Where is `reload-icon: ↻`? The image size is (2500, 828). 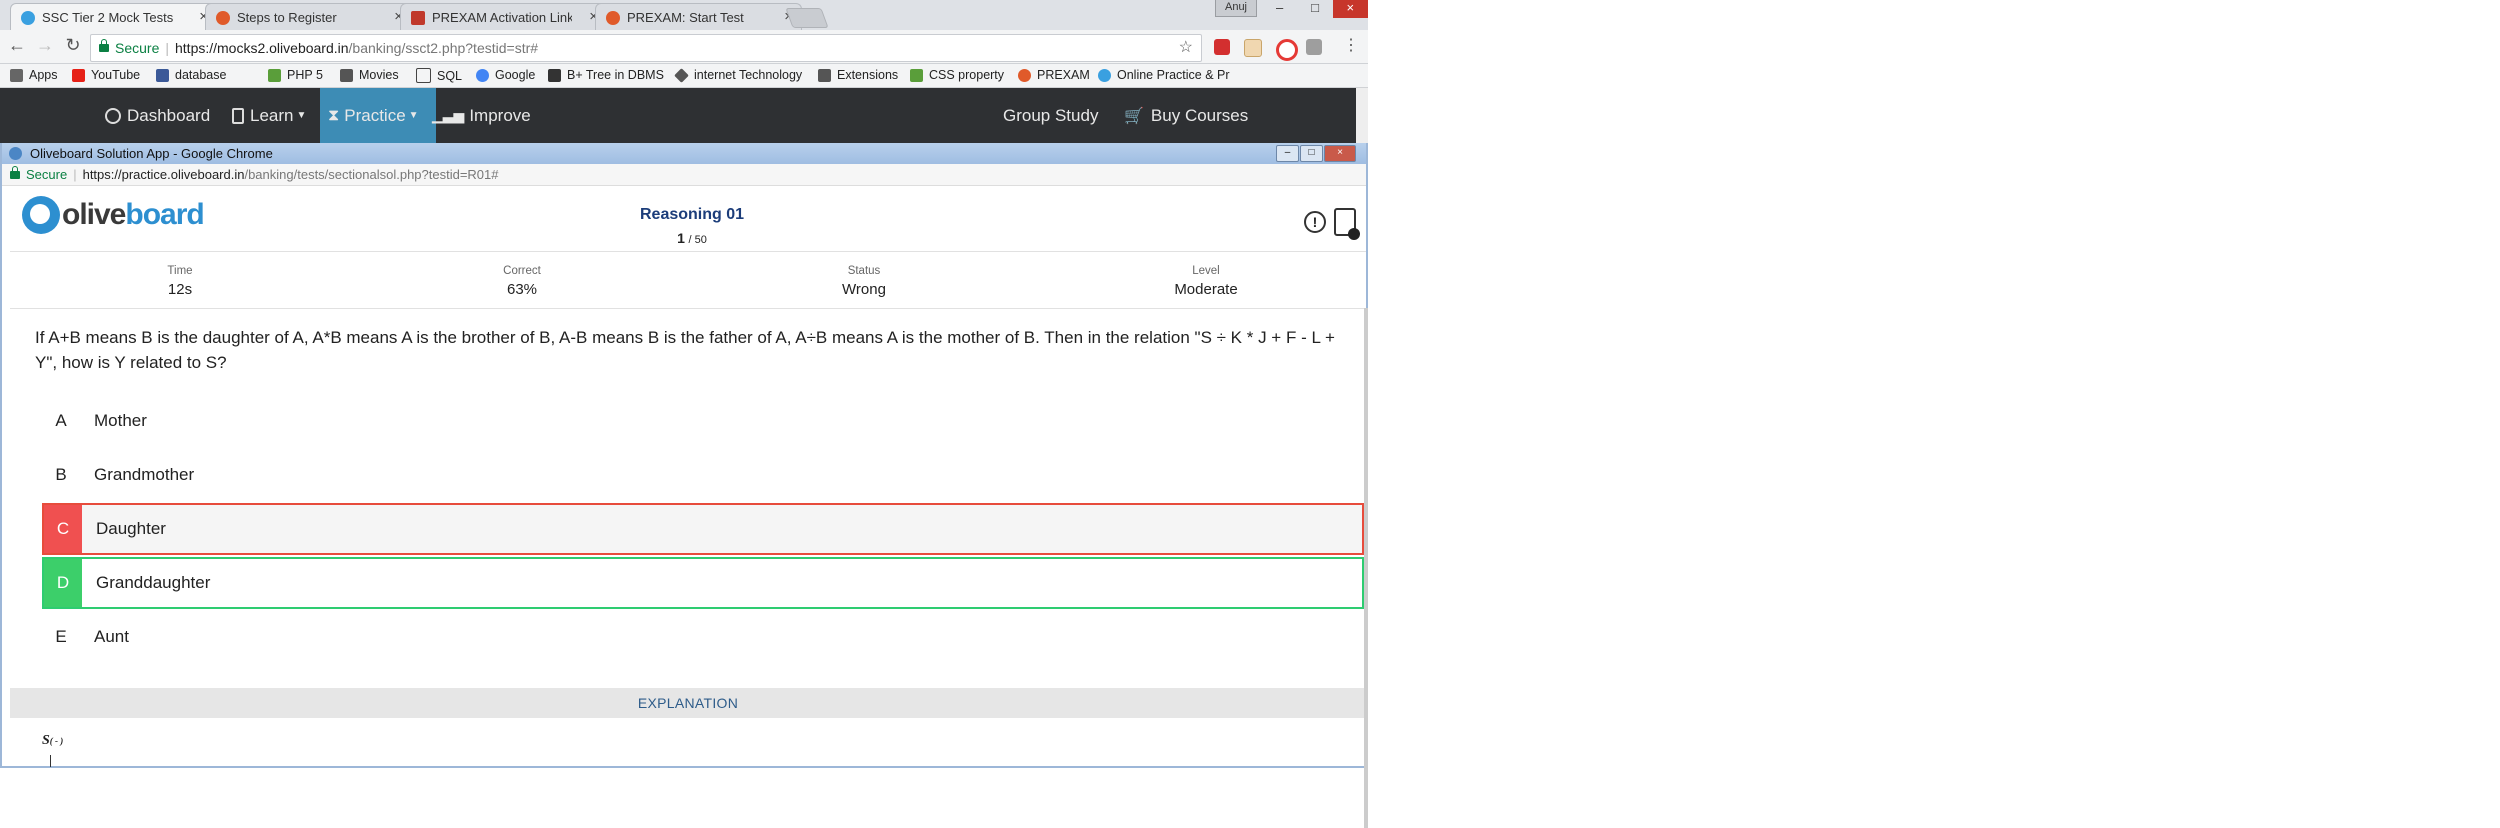
reload-icon: ↻ is located at coordinates (73, 45).